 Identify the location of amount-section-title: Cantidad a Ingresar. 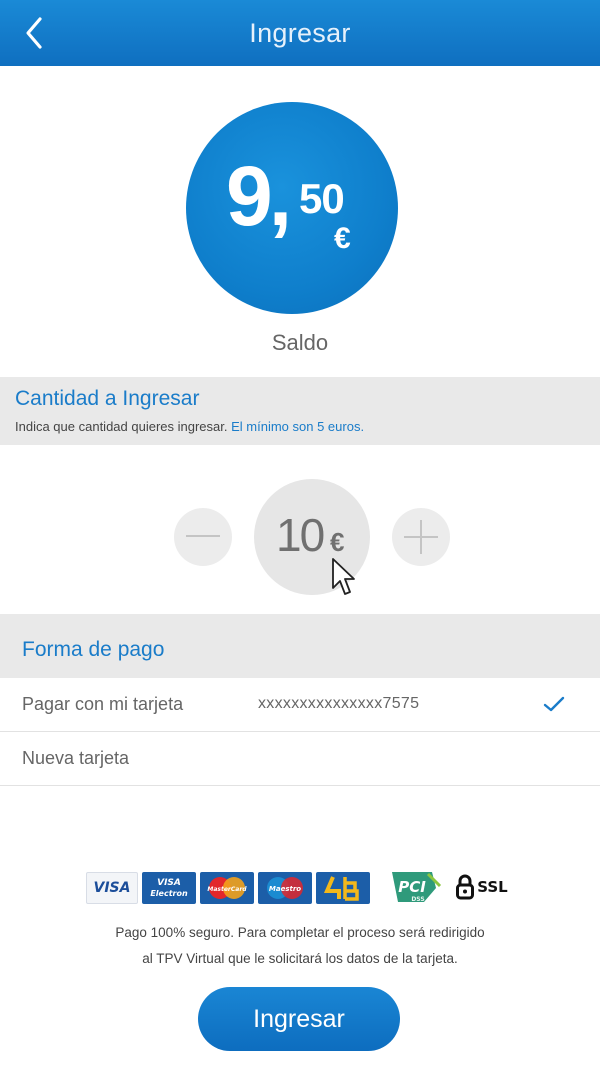
(107, 398).